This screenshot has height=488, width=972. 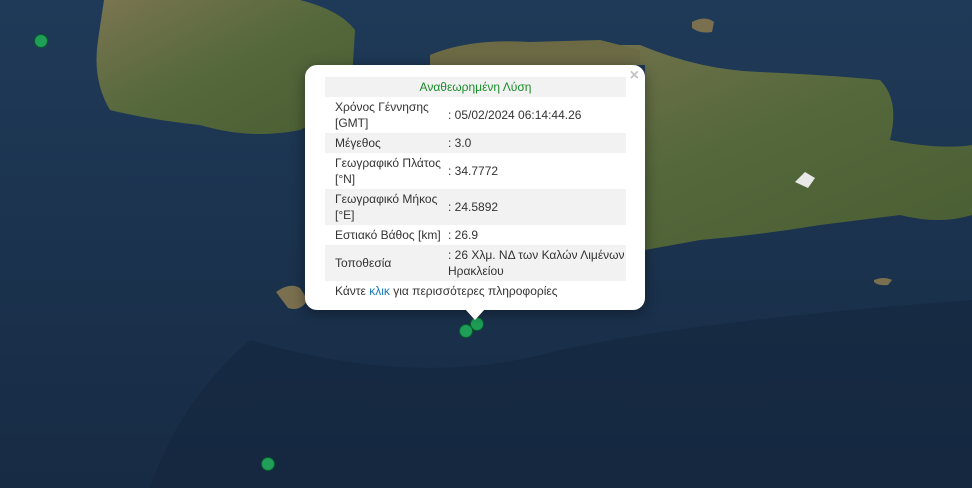 I want to click on popup-title: Αναθεωρημένη Λύση, so click(x=475, y=87).